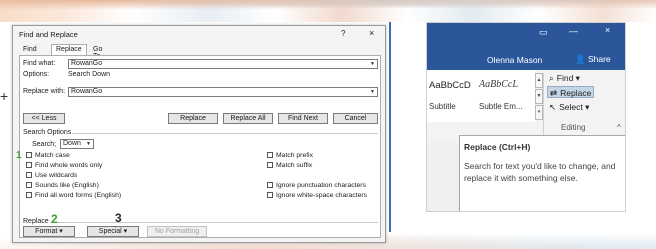 Image resolution: width=656 pixels, height=249 pixels. Describe the element at coordinates (225, 133) in the screenshot. I see `search-options-divider` at that location.